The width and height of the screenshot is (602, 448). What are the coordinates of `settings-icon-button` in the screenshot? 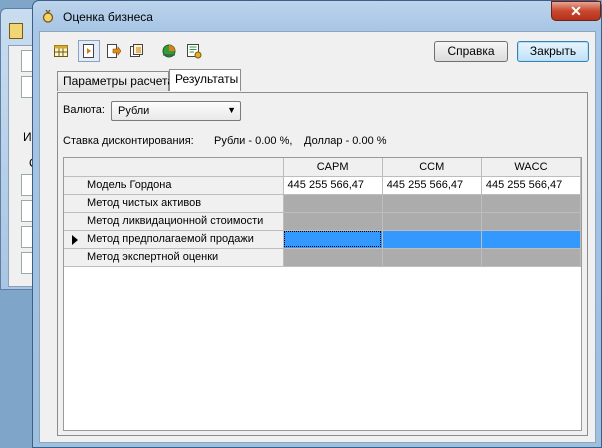 It's located at (194, 51).